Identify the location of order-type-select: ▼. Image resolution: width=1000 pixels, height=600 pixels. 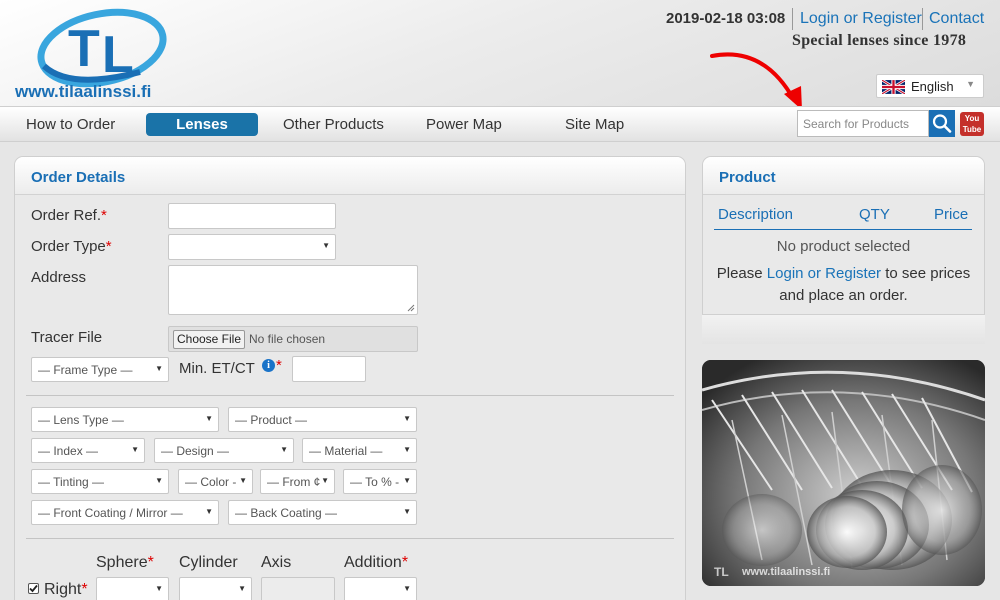
(252, 247).